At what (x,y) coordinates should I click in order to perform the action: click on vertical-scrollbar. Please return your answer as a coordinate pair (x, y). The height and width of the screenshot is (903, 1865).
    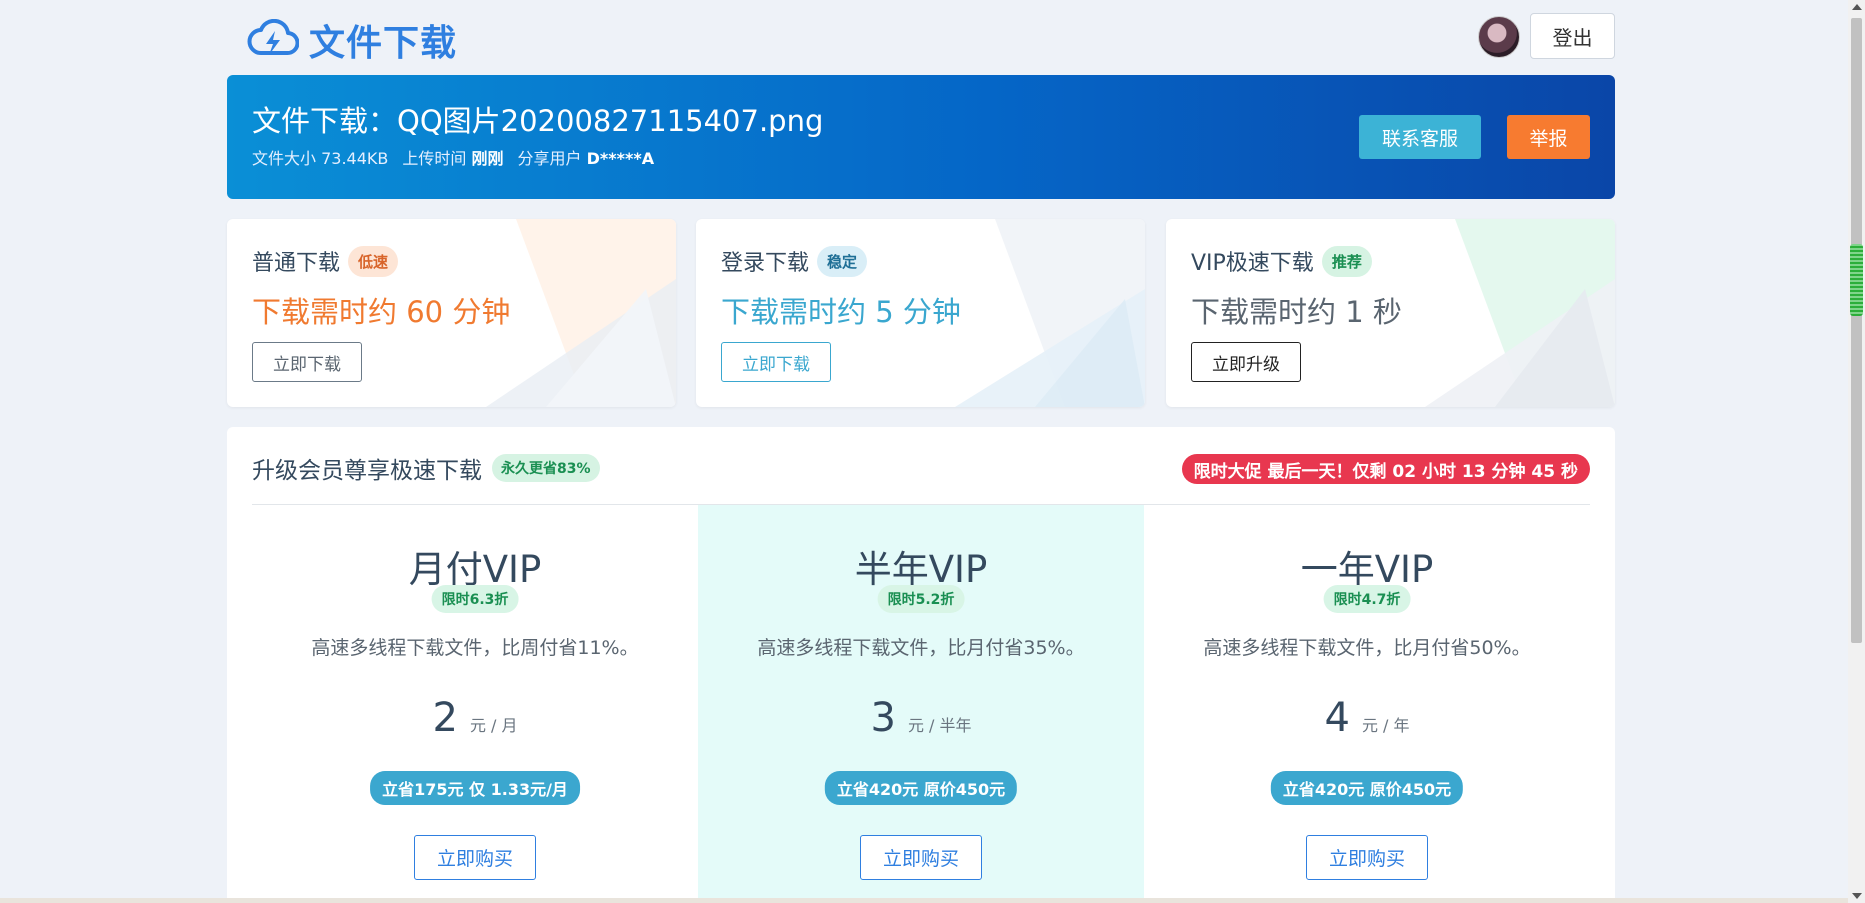
    Looking at the image, I should click on (1856, 451).